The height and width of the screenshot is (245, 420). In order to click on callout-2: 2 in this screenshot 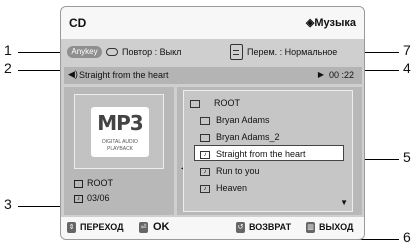, I will do `click(8, 68)`.